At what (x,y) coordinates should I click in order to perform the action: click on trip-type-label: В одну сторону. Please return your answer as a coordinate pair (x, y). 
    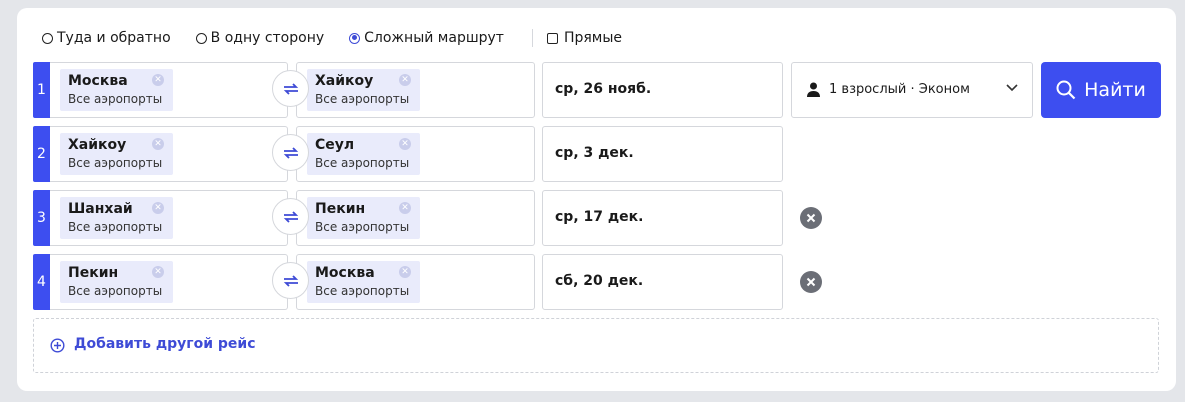
    Looking at the image, I should click on (267, 38).